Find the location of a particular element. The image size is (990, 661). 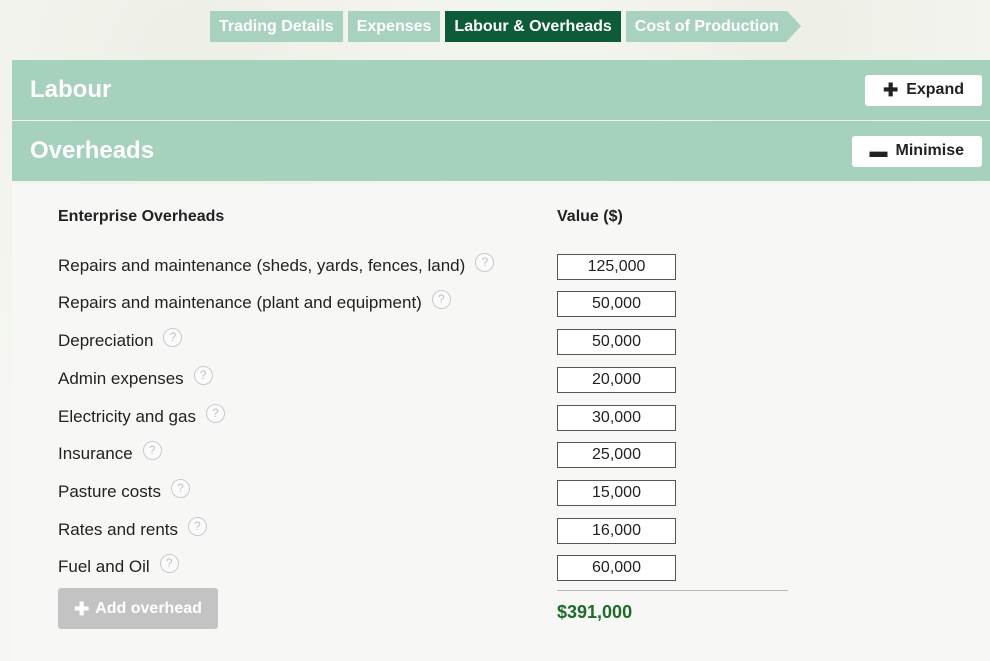

overhead-row: Depreciation? is located at coordinates (423, 341).